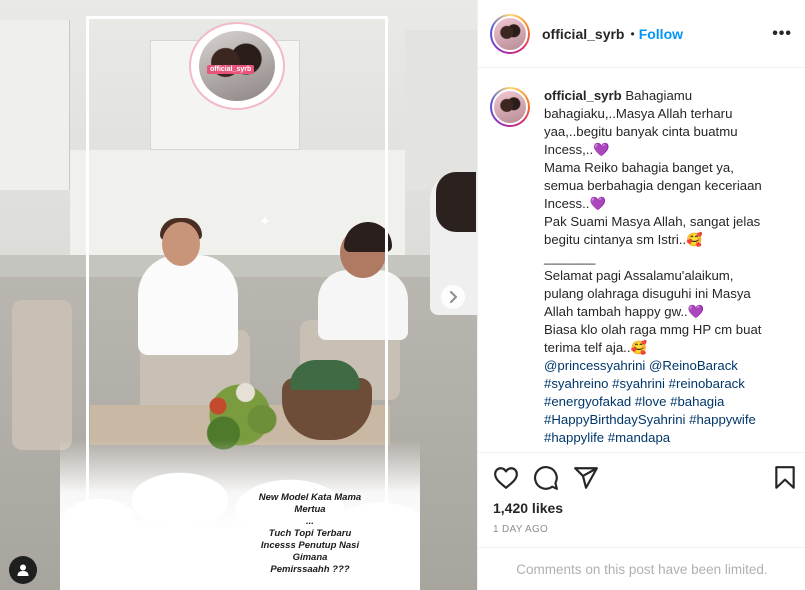  What do you see at coordinates (785, 478) in the screenshot?
I see `bookmark-icon` at bounding box center [785, 478].